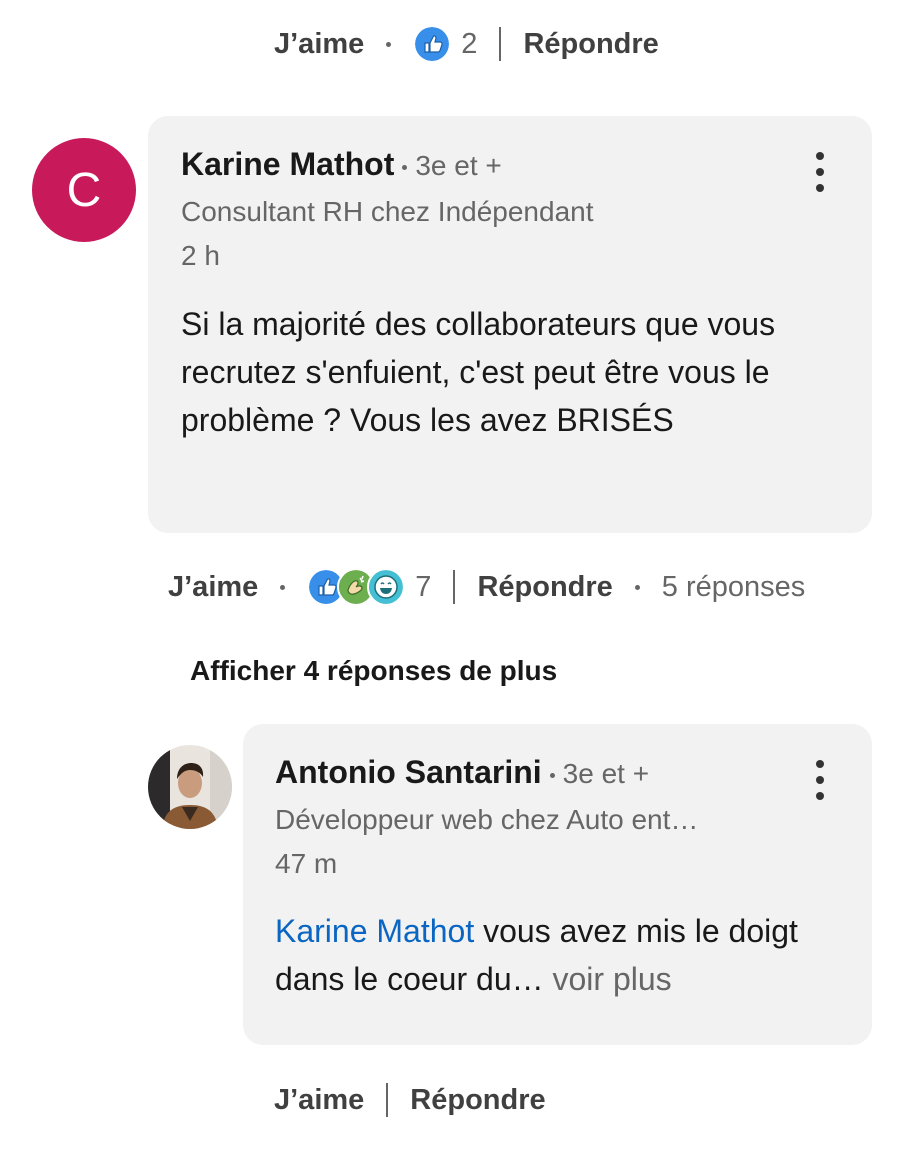  What do you see at coordinates (469, 44) in the screenshot?
I see `reaction-count: 2` at bounding box center [469, 44].